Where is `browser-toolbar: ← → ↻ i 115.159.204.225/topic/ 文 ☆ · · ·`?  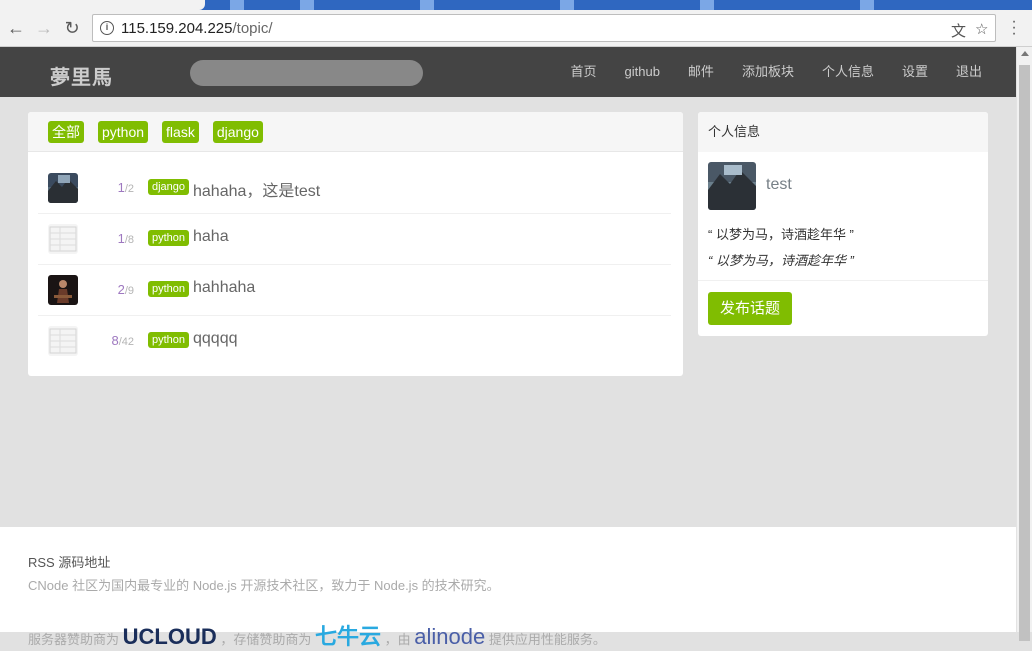 browser-toolbar: ← → ↻ i 115.159.204.225/topic/ 文 ☆ · · · is located at coordinates (516, 28).